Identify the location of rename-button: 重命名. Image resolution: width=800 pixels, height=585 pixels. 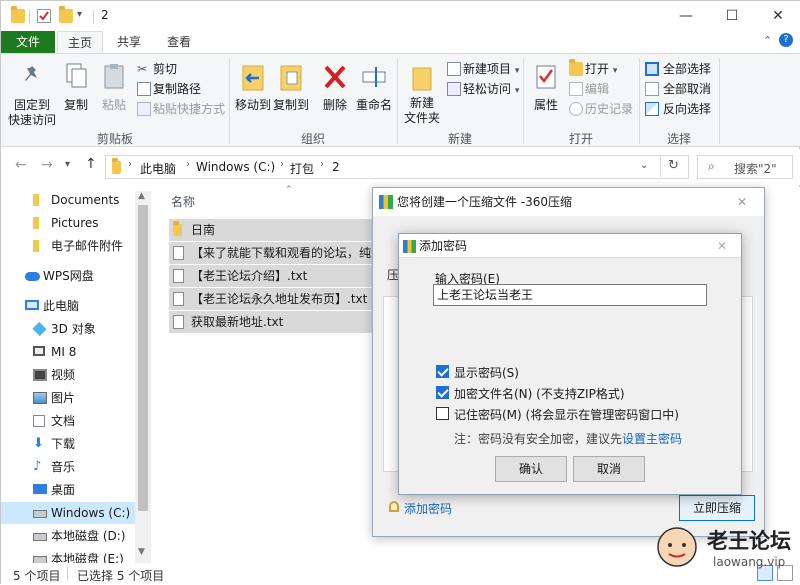
(374, 87).